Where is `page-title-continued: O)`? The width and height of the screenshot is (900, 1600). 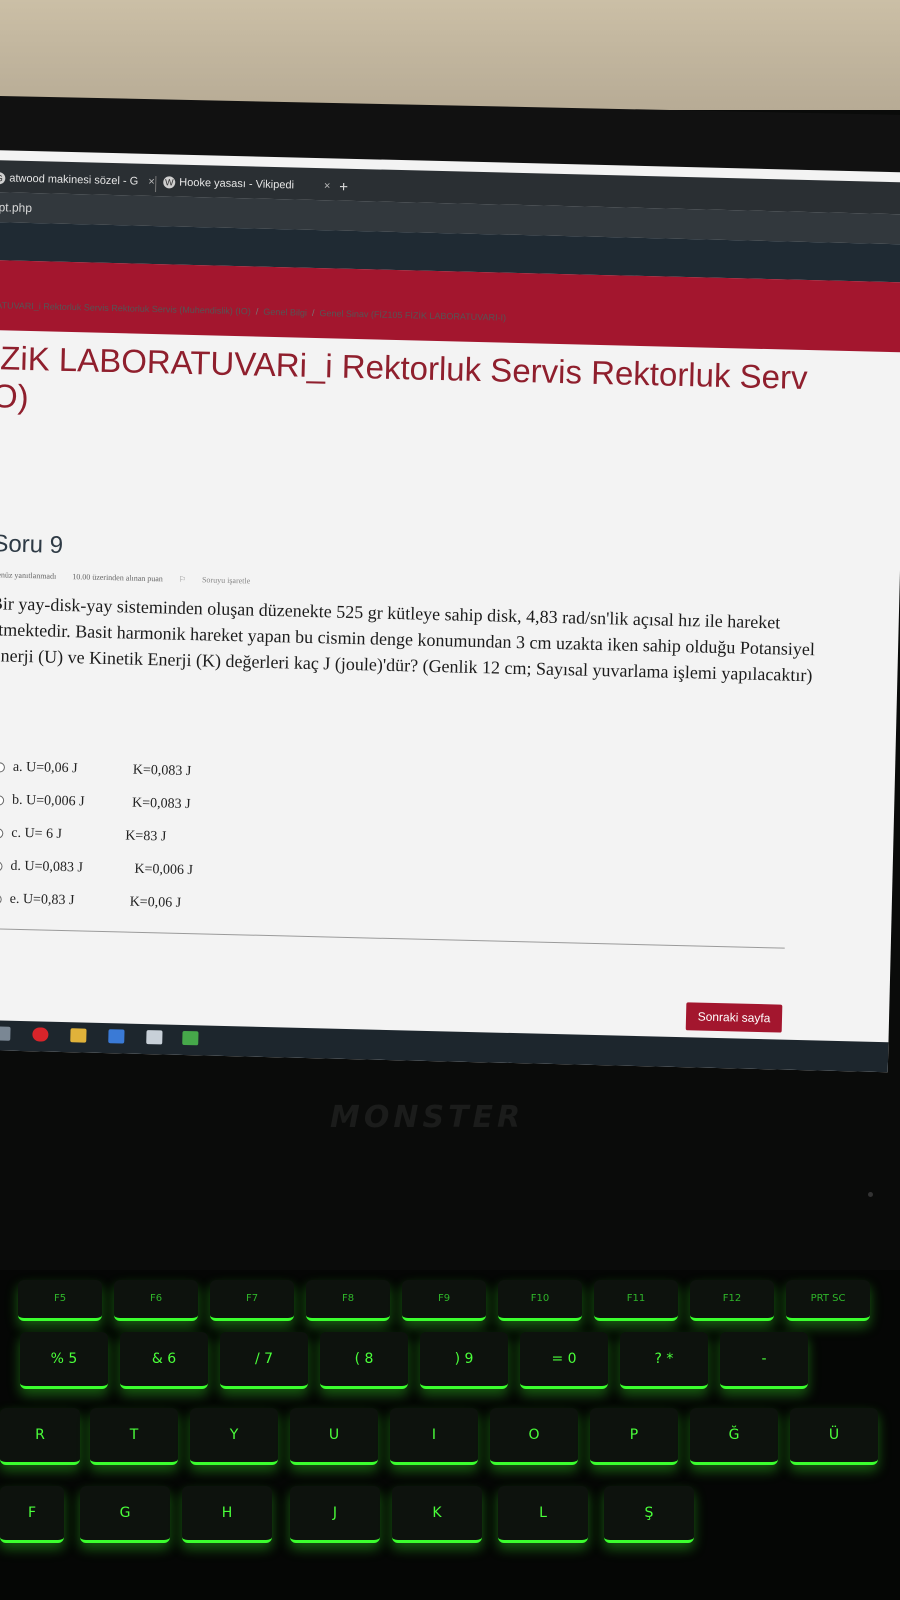 page-title-continued: O) is located at coordinates (15, 396).